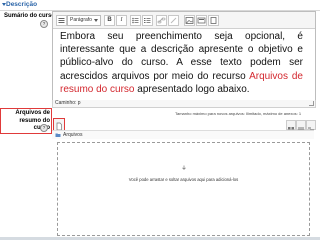  Describe the element at coordinates (96, 20) in the screenshot. I see `chevron-down-icon` at that location.